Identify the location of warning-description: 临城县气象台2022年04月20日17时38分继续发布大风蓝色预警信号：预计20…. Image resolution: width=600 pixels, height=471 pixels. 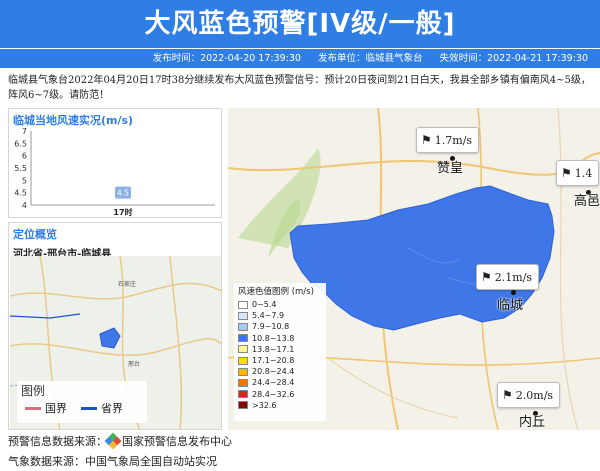
(299, 88).